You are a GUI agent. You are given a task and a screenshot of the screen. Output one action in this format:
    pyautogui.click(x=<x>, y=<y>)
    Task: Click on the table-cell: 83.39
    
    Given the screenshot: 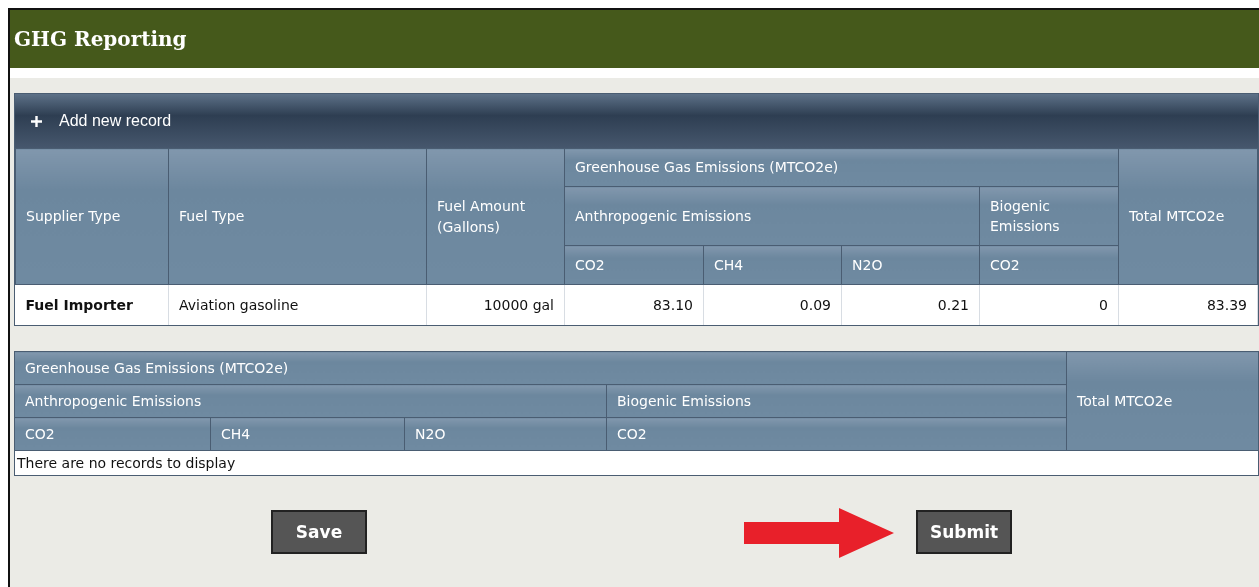 What is the action you would take?
    pyautogui.click(x=1188, y=304)
    